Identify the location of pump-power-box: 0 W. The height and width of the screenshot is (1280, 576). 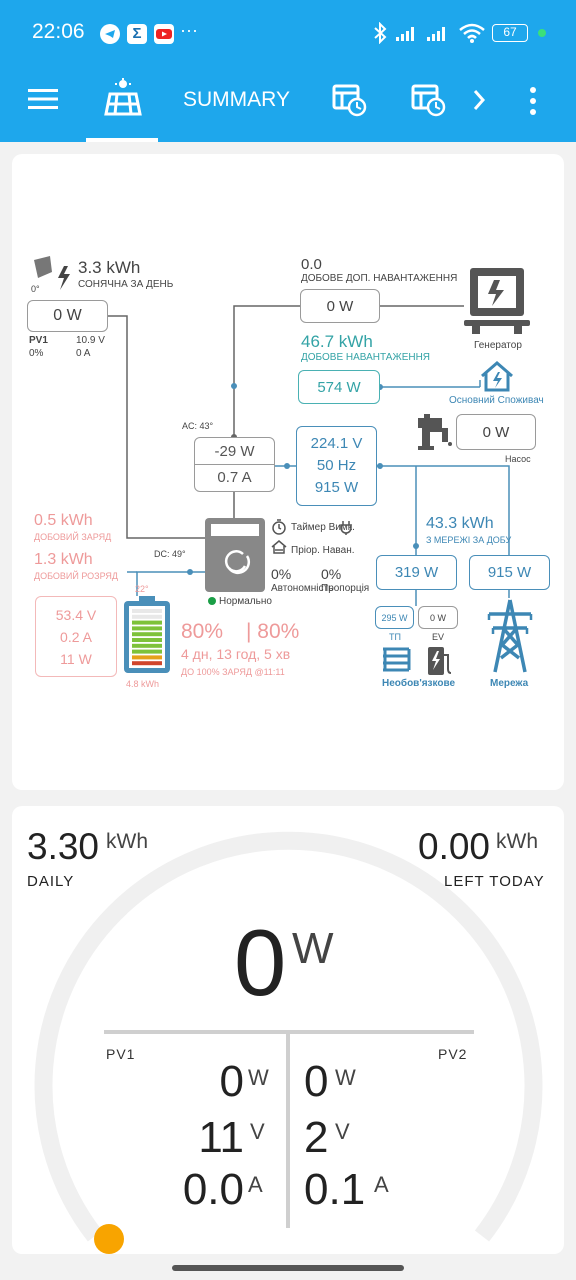
(496, 432).